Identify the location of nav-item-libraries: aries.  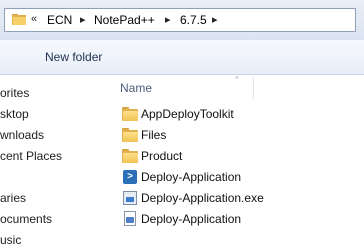
(13, 198).